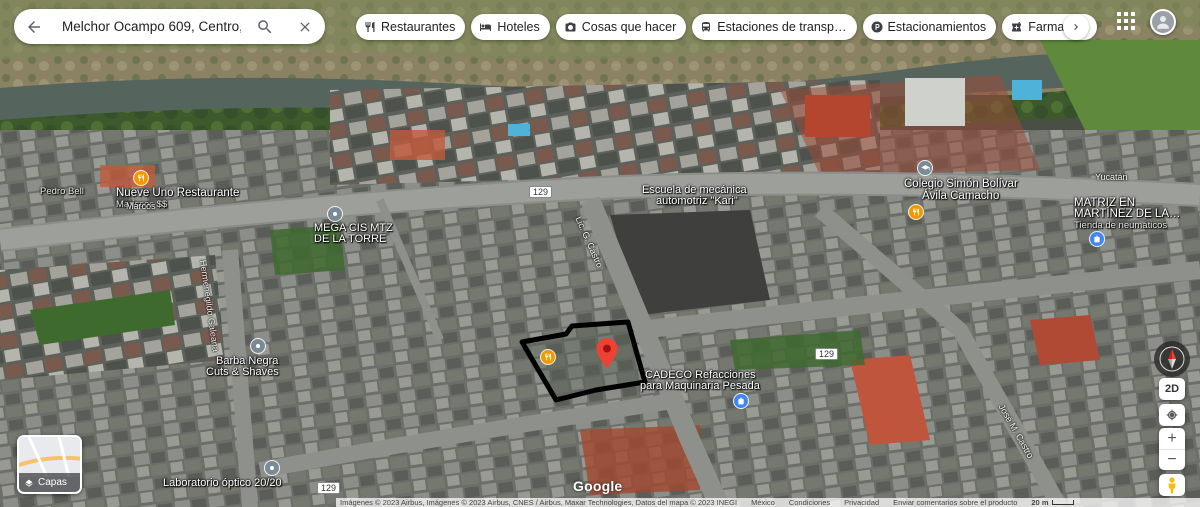 The width and height of the screenshot is (1200, 507). Describe the element at coordinates (1040, 502) in the screenshot. I see `scale-label: 20 m` at that location.